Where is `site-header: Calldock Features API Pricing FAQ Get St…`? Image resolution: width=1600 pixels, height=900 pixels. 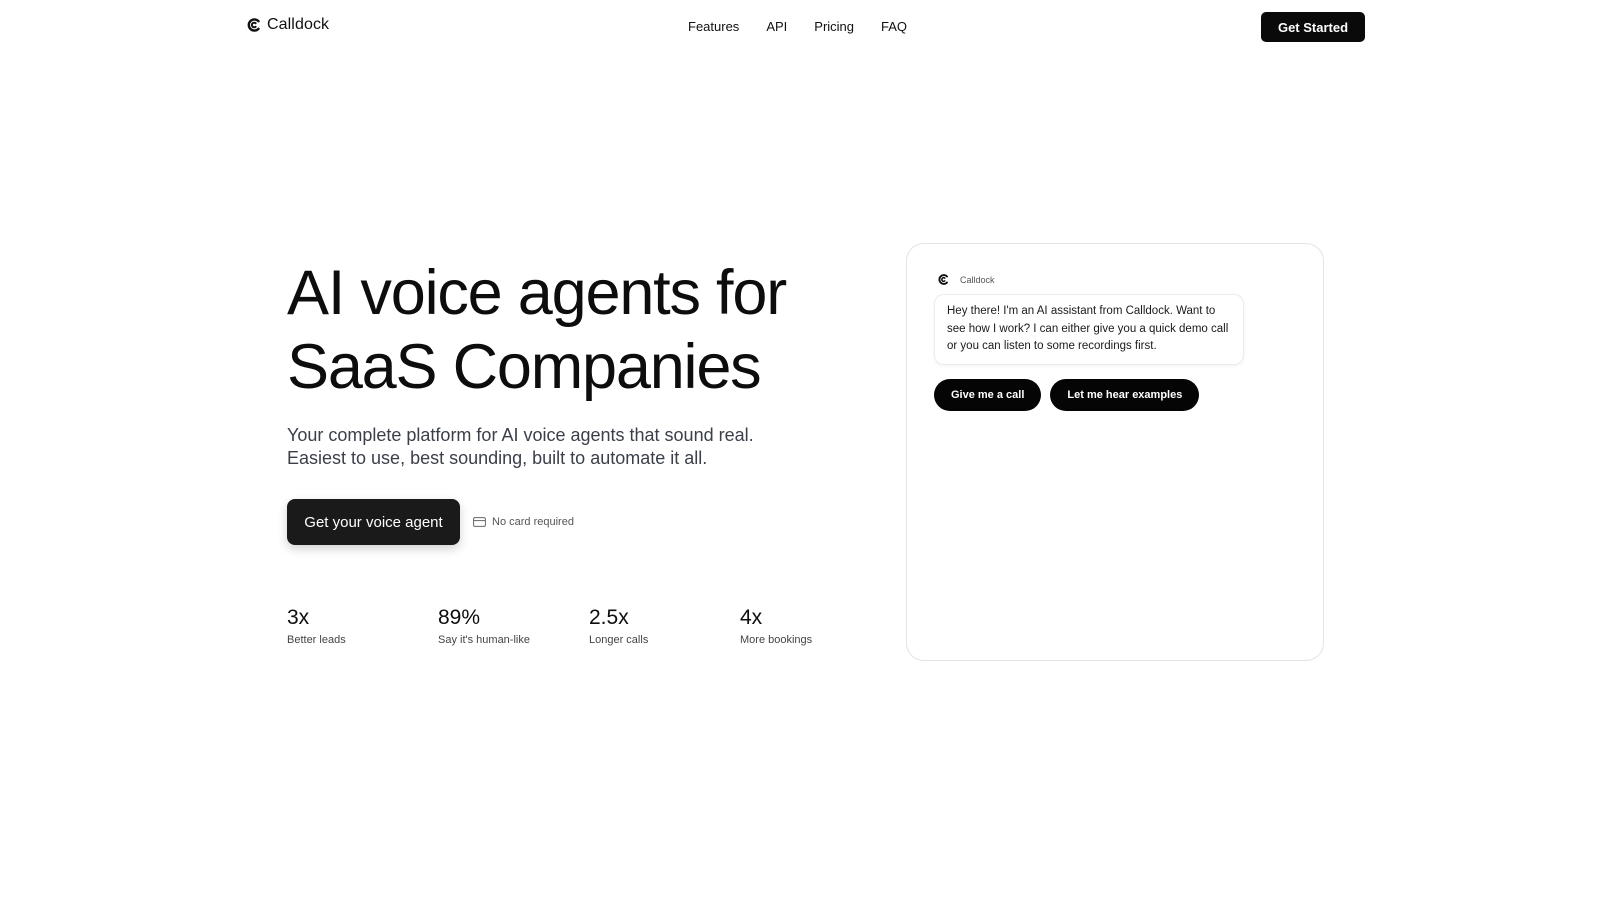
site-header: Calldock Features API Pricing FAQ Get St… is located at coordinates (800, 27).